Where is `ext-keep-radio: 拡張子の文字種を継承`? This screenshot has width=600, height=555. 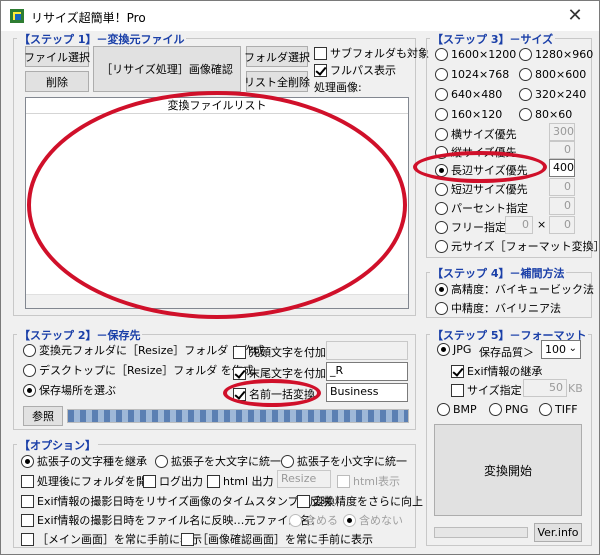 ext-keep-radio: 拡張子の文字種を継承 is located at coordinates (84, 461).